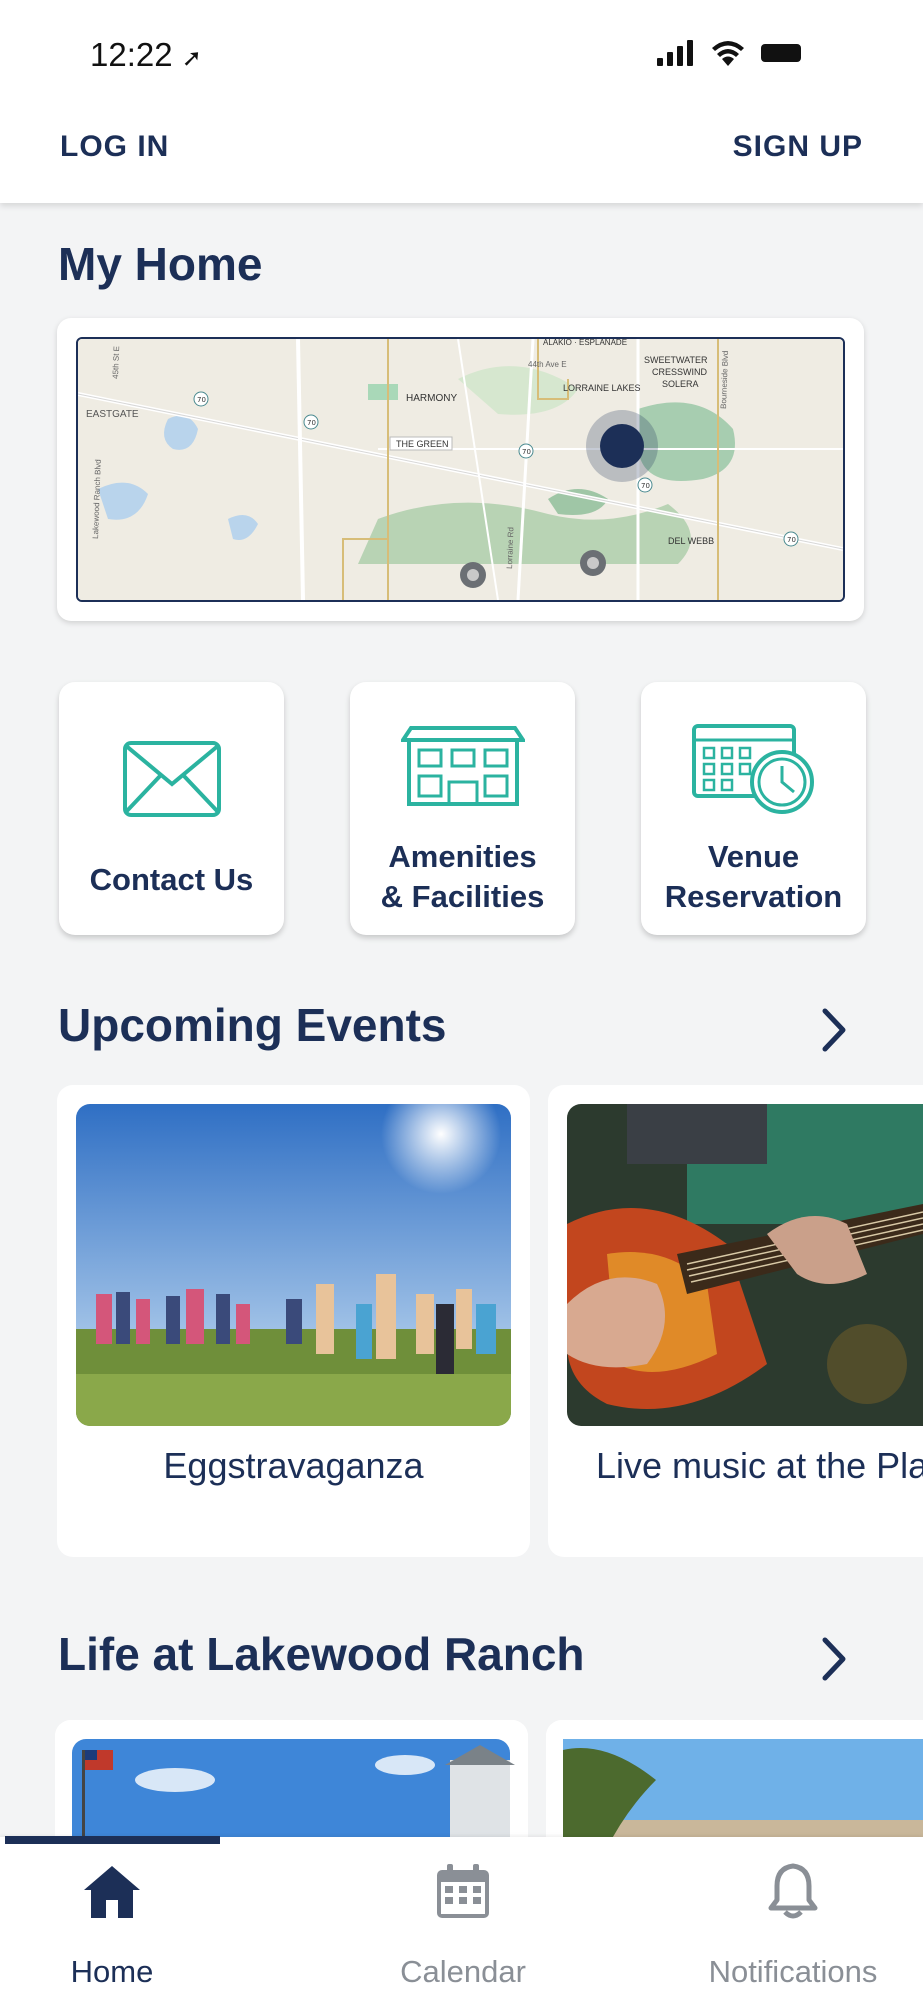  Describe the element at coordinates (462, 896) in the screenshot. I see `tile-label: & Facilities` at that location.